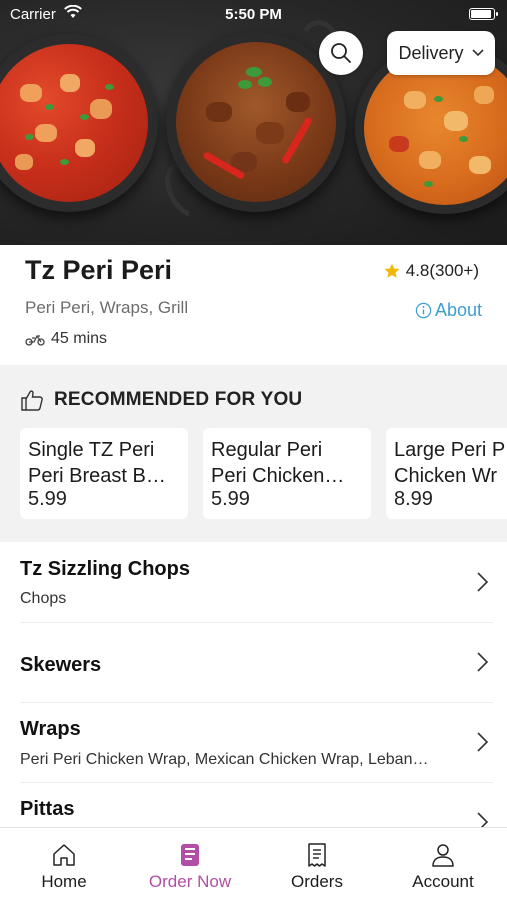 This screenshot has height=900, width=507. Describe the element at coordinates (107, 307) in the screenshot. I see `cuisine-list: Peri Peri, Wraps, Grill` at that location.